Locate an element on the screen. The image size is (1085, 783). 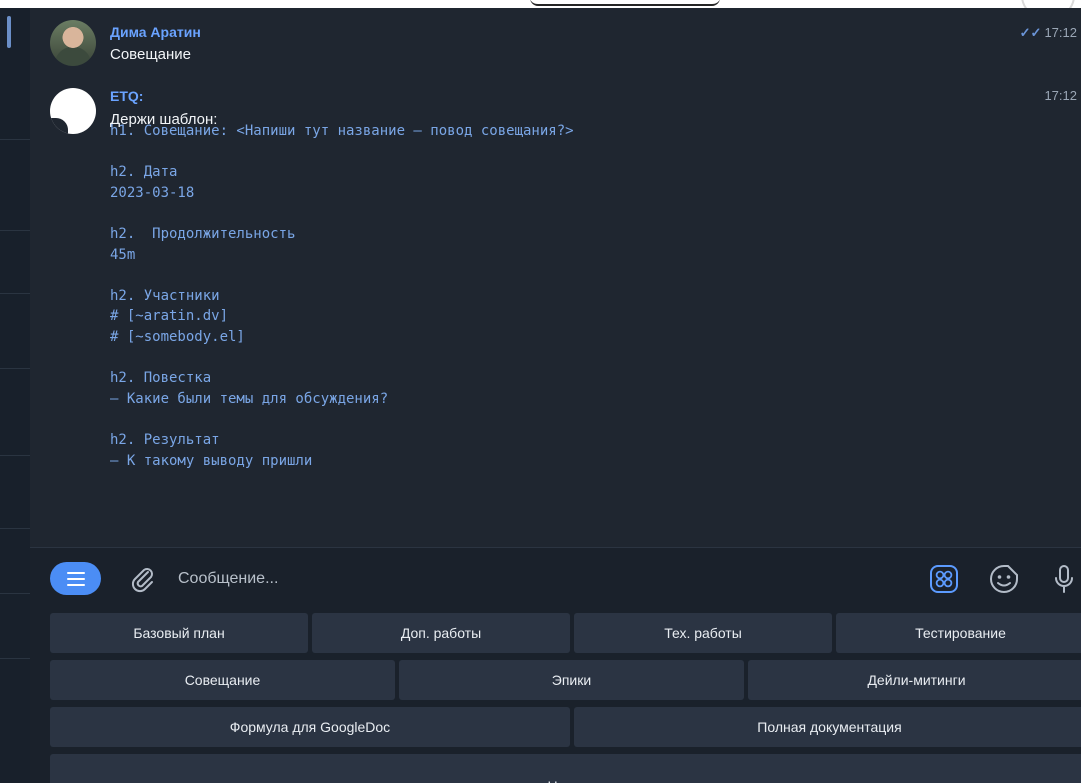
microphone-icon is located at coordinates (1064, 579).